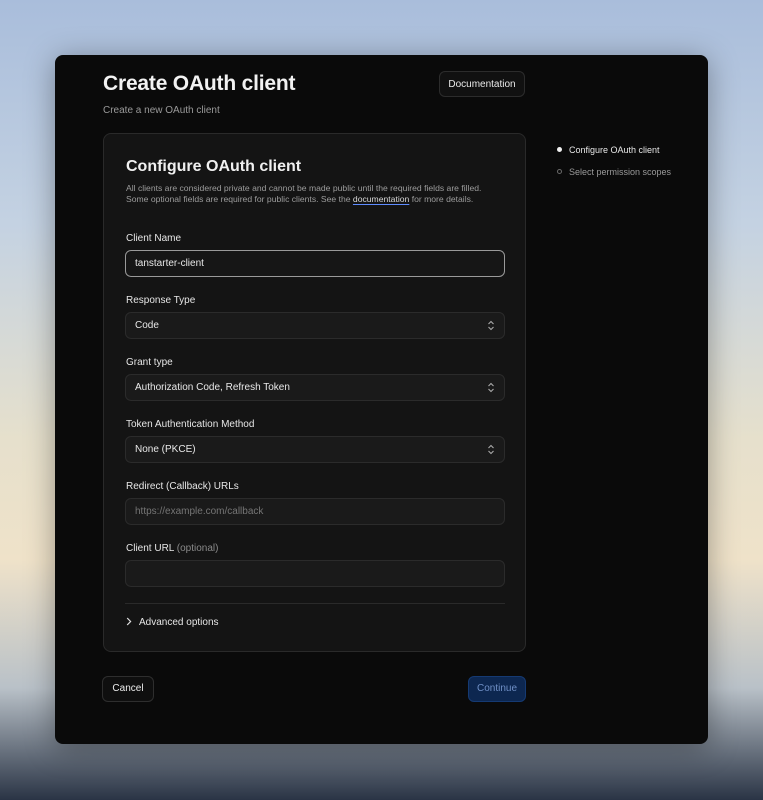  What do you see at coordinates (482, 84) in the screenshot?
I see `documentation-button: Documentation` at bounding box center [482, 84].